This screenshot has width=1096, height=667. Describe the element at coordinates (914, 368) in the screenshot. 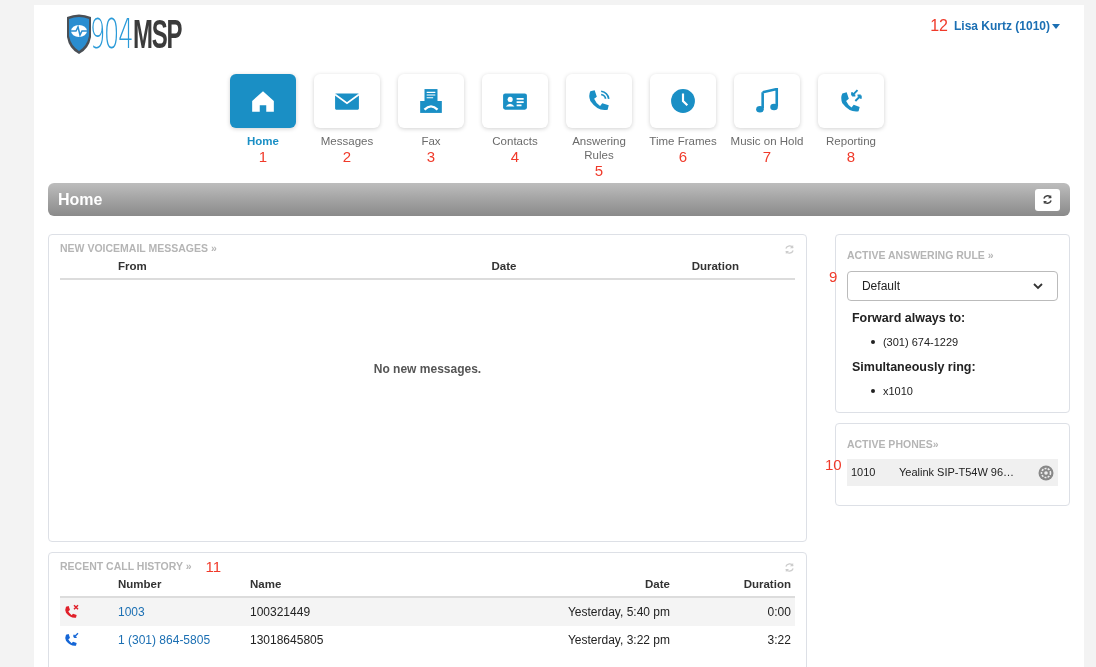

I see `rule-heading: Simultaneously ring:` at that location.